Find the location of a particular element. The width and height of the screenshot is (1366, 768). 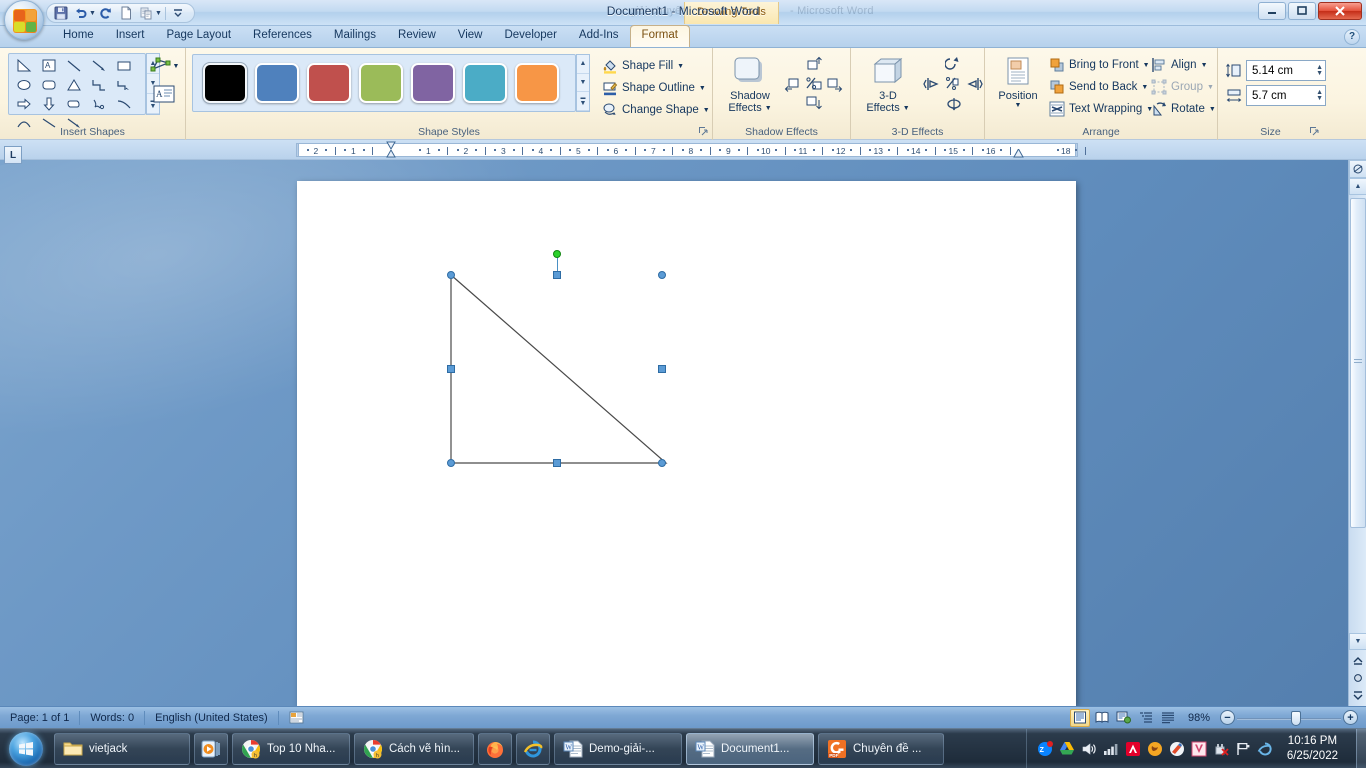

shapes-gallery: A is located at coordinates (77, 90).